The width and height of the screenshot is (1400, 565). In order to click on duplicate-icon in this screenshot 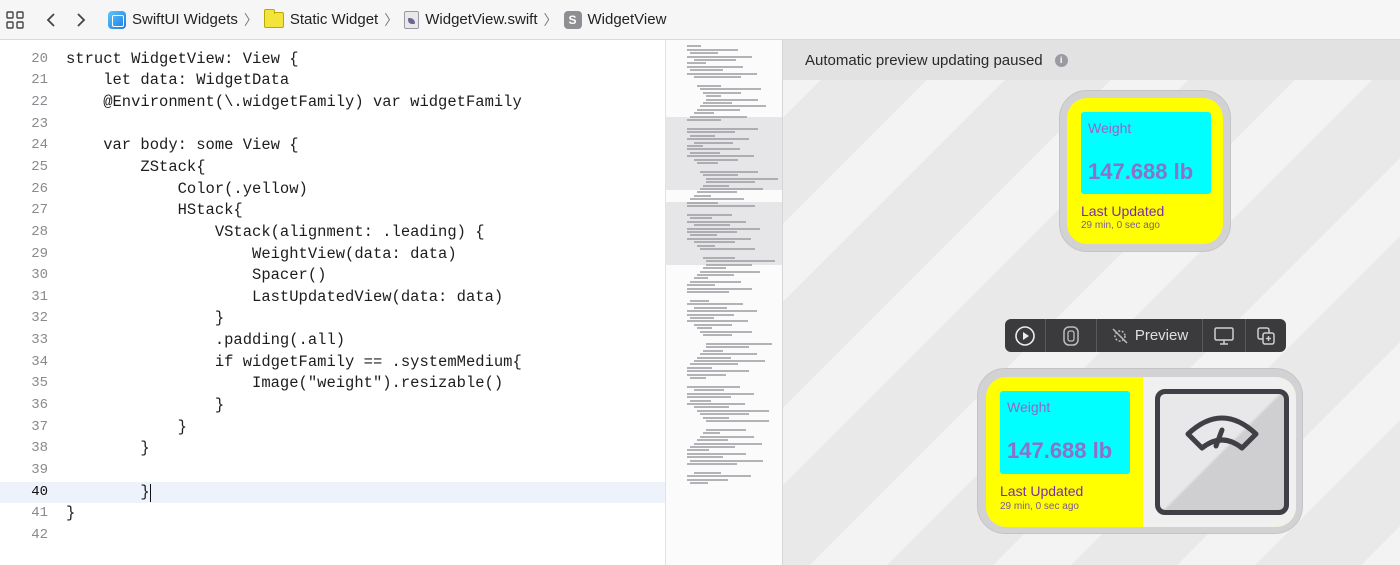, I will do `click(1266, 335)`.